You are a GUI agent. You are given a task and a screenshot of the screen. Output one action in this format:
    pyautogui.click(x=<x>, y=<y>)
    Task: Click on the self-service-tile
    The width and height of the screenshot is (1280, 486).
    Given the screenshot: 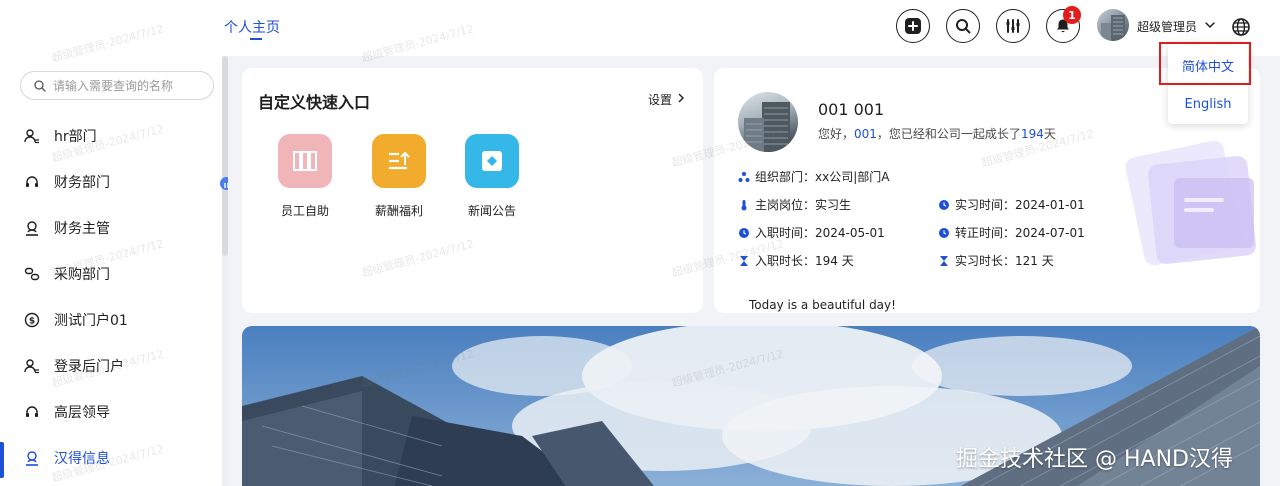 What is the action you would take?
    pyautogui.click(x=305, y=161)
    